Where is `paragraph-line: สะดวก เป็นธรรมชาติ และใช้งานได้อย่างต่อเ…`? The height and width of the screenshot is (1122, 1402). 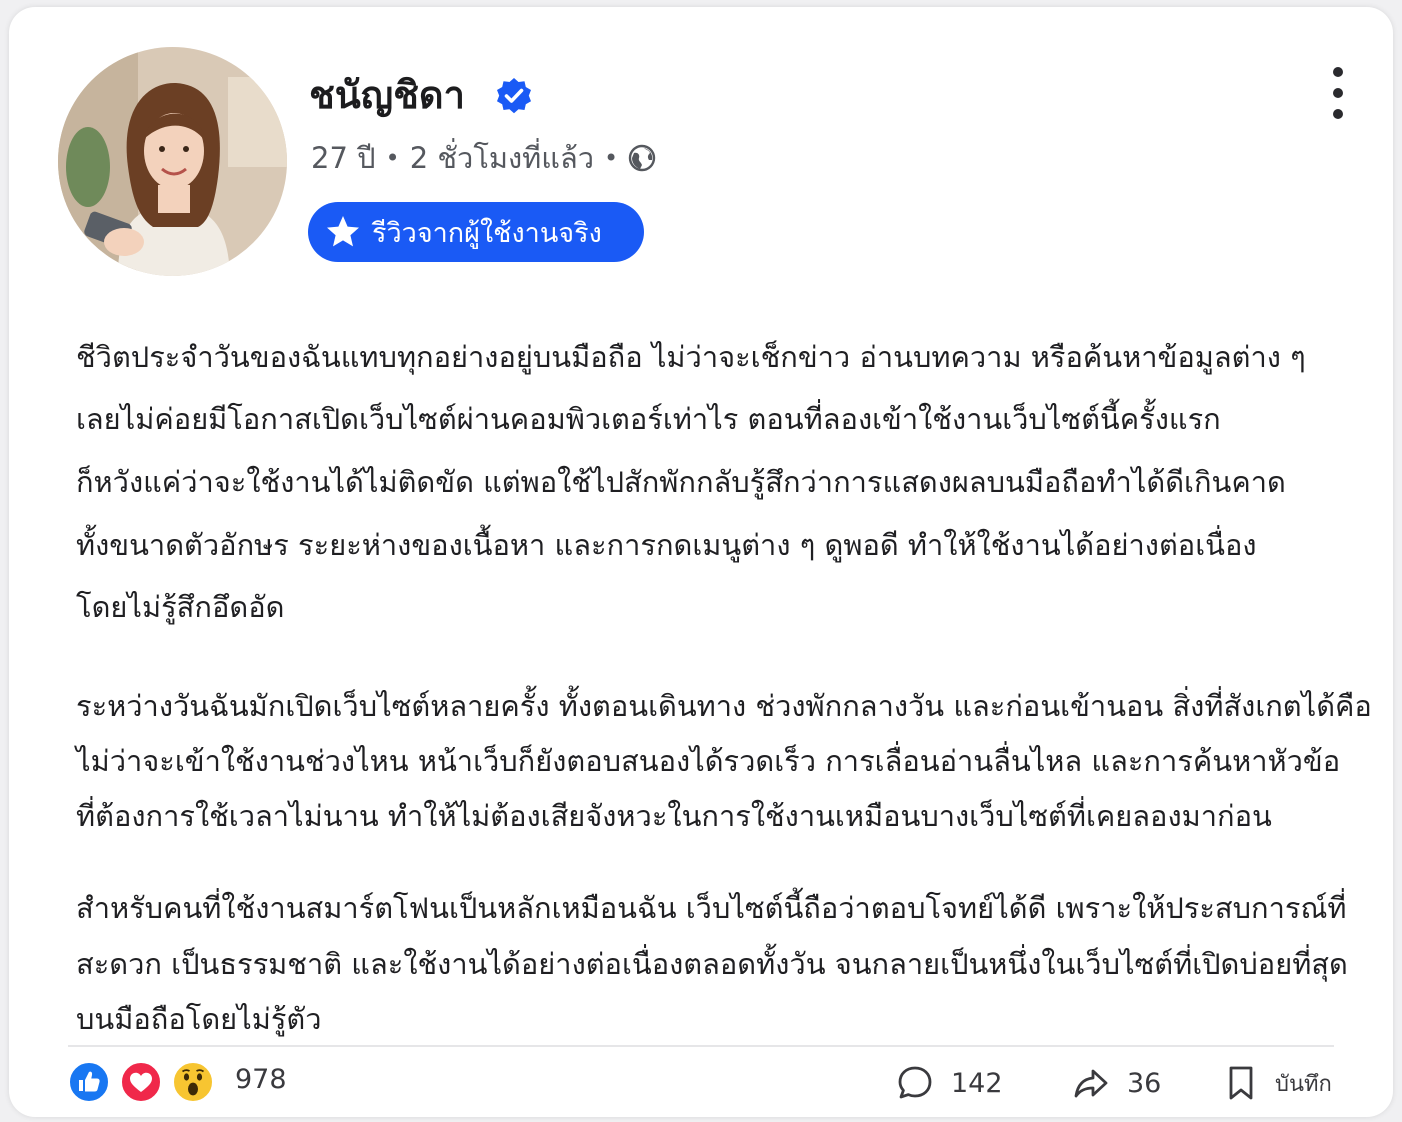
paragraph-line: สะดวก เป็นธรรมชาติ และใช้งานได้อย่างต่อเ… is located at coordinates (712, 964).